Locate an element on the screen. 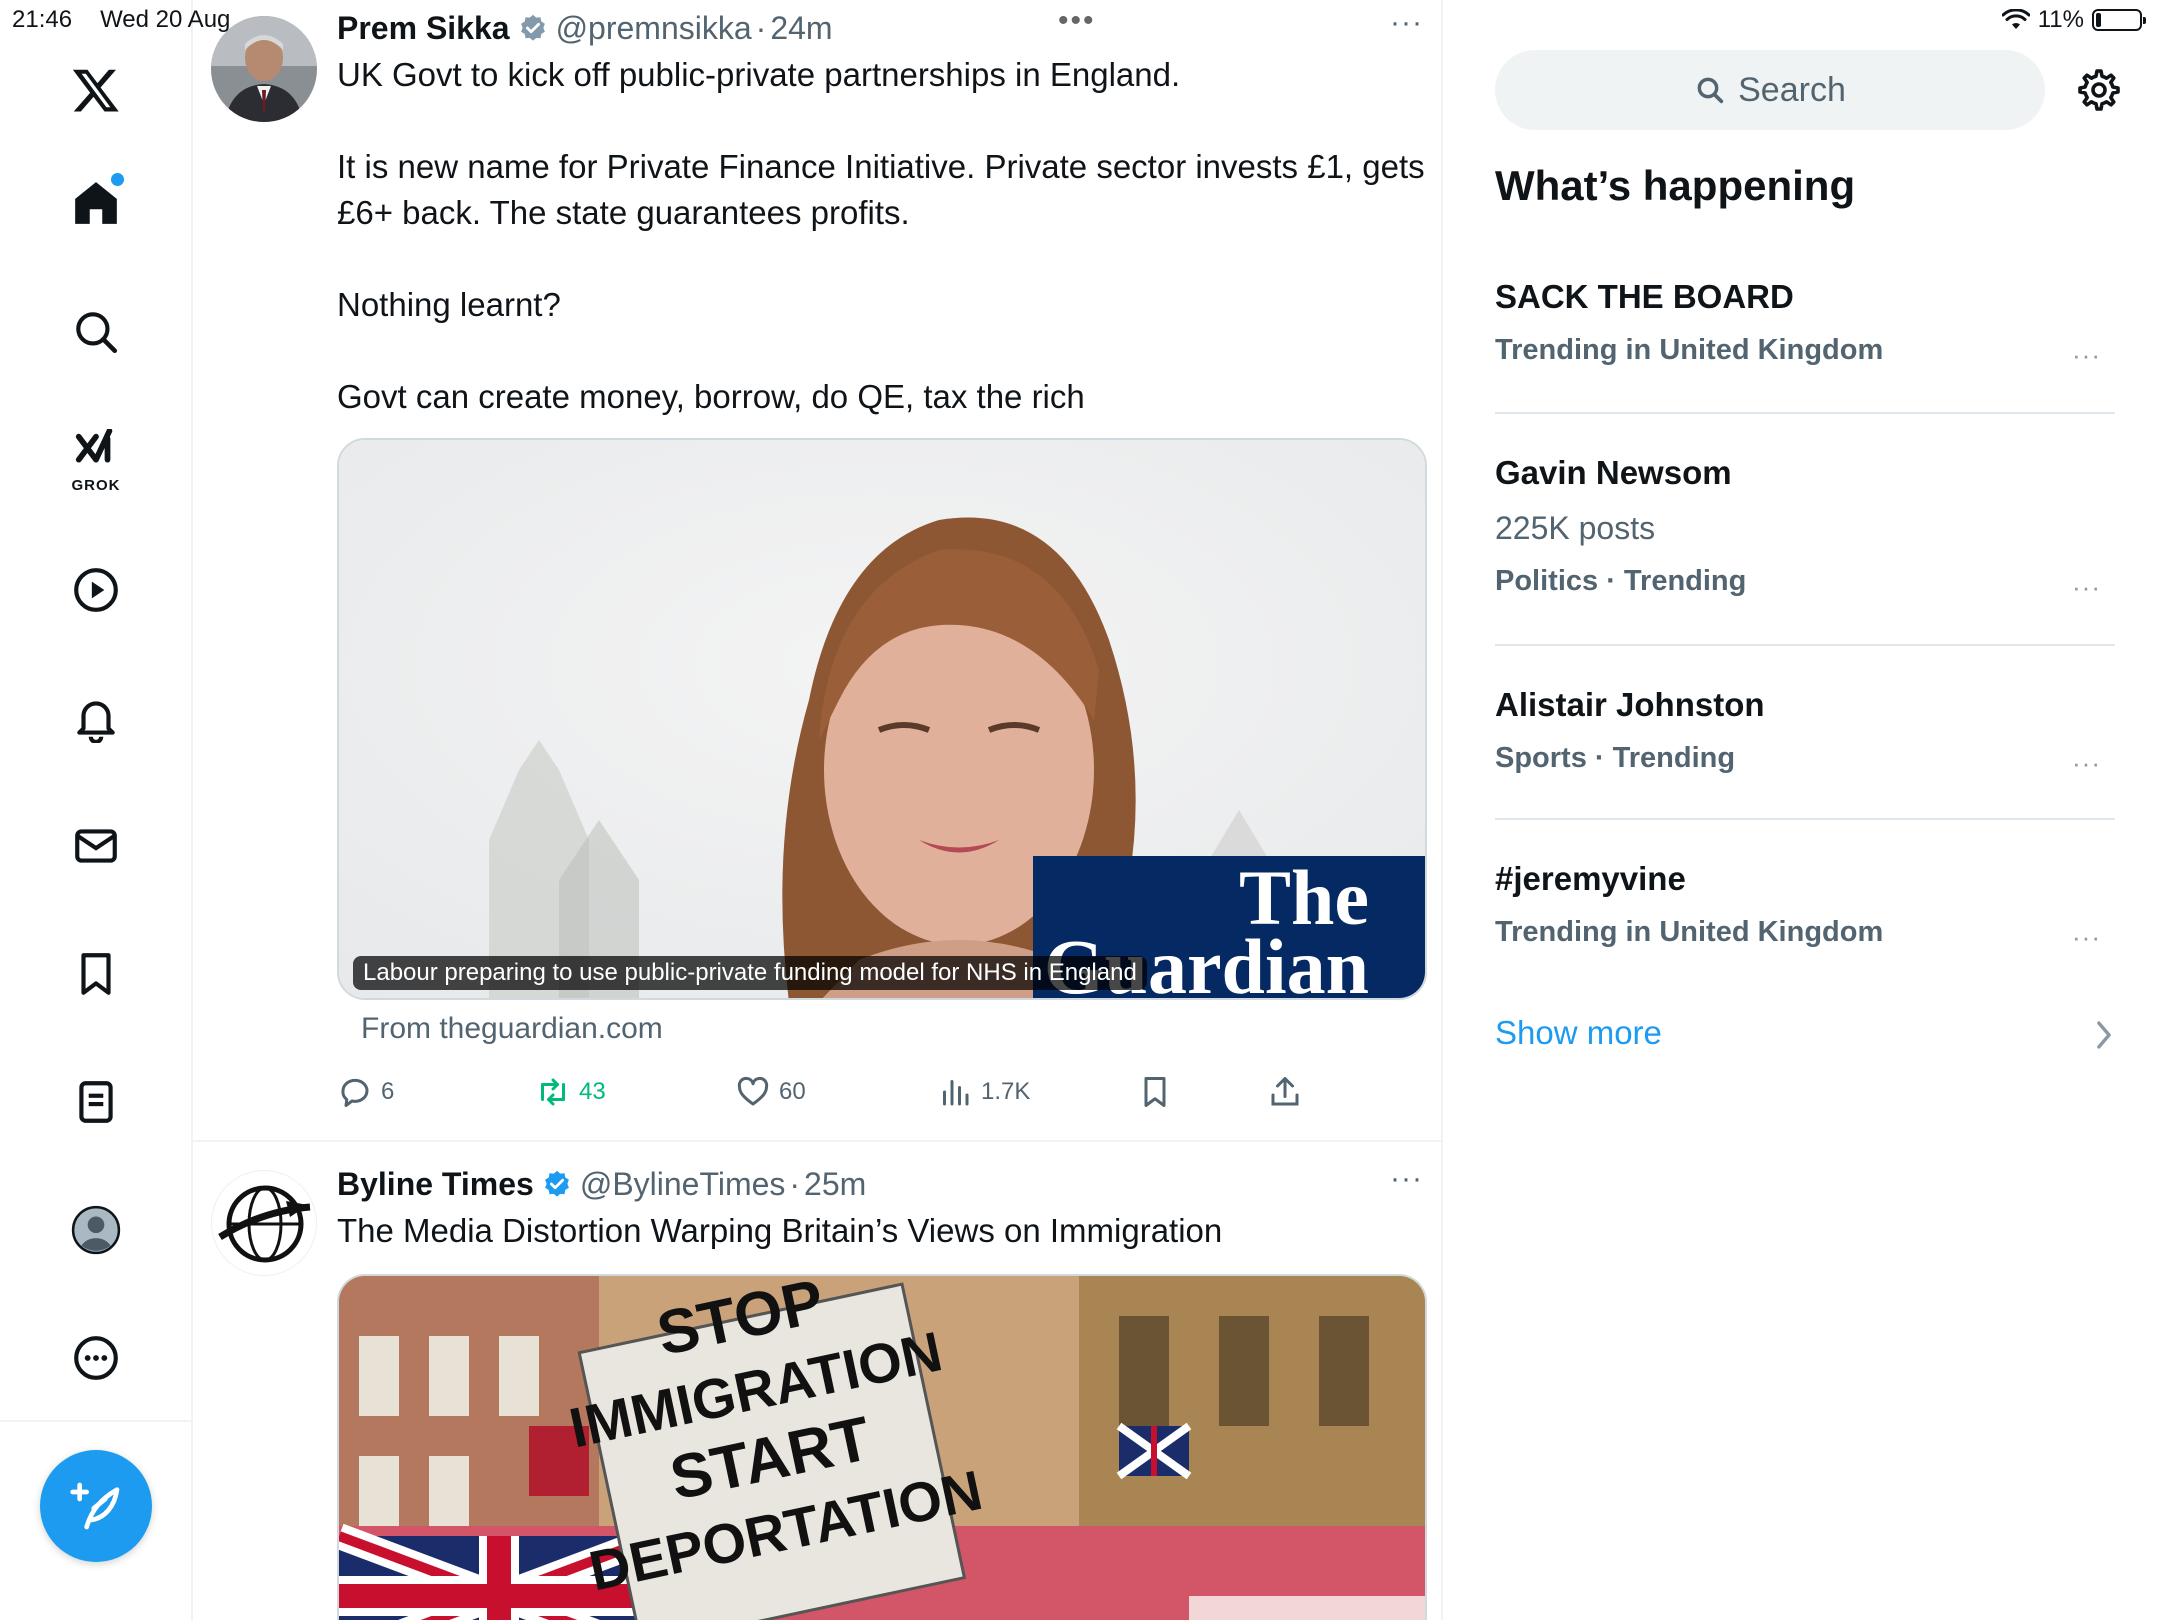 The height and width of the screenshot is (1620, 2160). tweet-actions: 6 43 60 1.7K is located at coordinates (882, 1092).